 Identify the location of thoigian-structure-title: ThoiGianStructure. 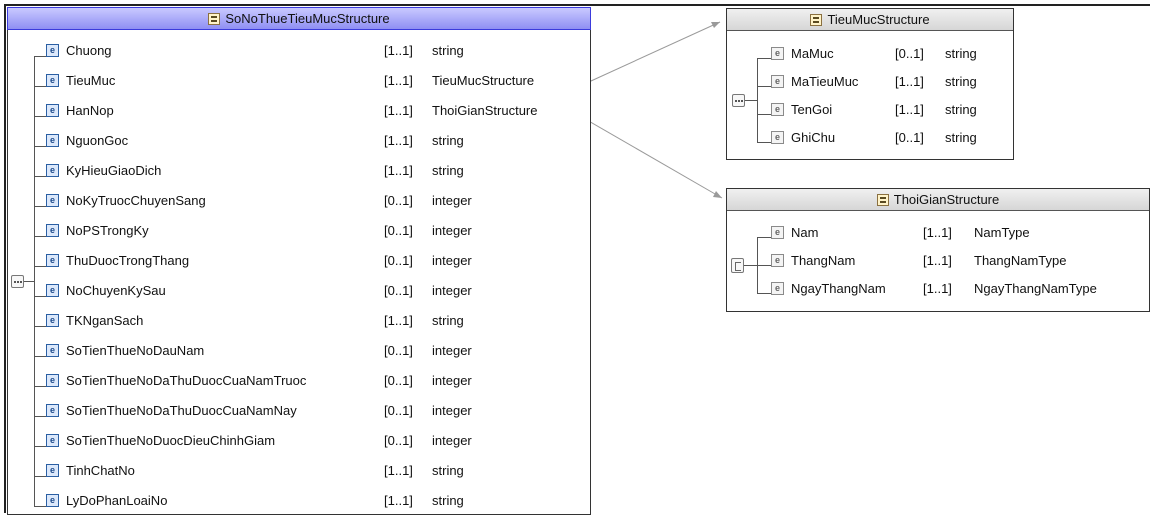
(946, 199).